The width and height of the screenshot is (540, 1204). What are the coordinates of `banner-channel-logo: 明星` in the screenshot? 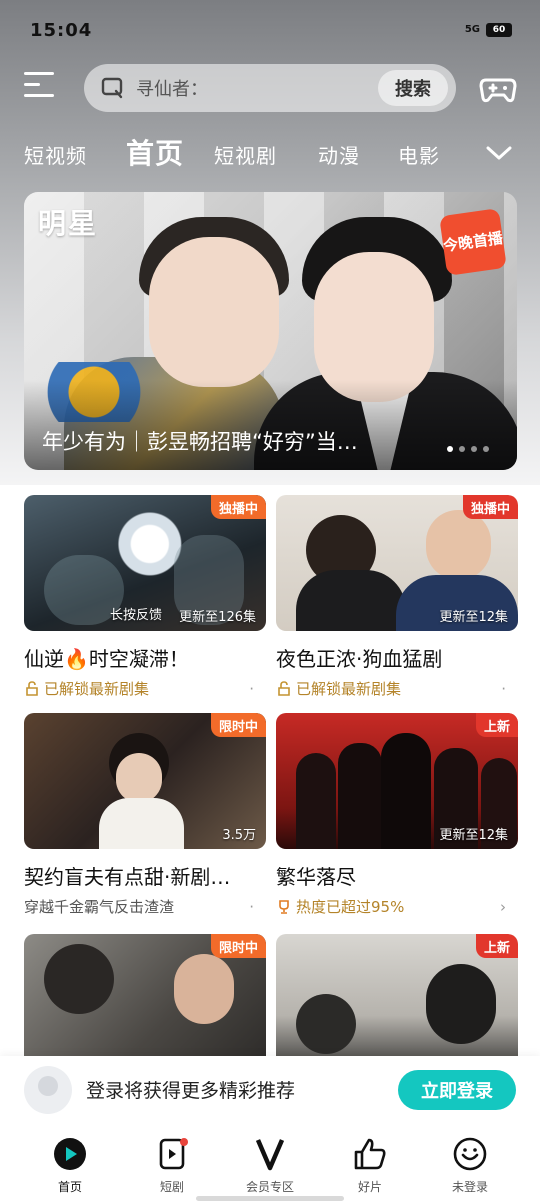 It's located at (68, 223).